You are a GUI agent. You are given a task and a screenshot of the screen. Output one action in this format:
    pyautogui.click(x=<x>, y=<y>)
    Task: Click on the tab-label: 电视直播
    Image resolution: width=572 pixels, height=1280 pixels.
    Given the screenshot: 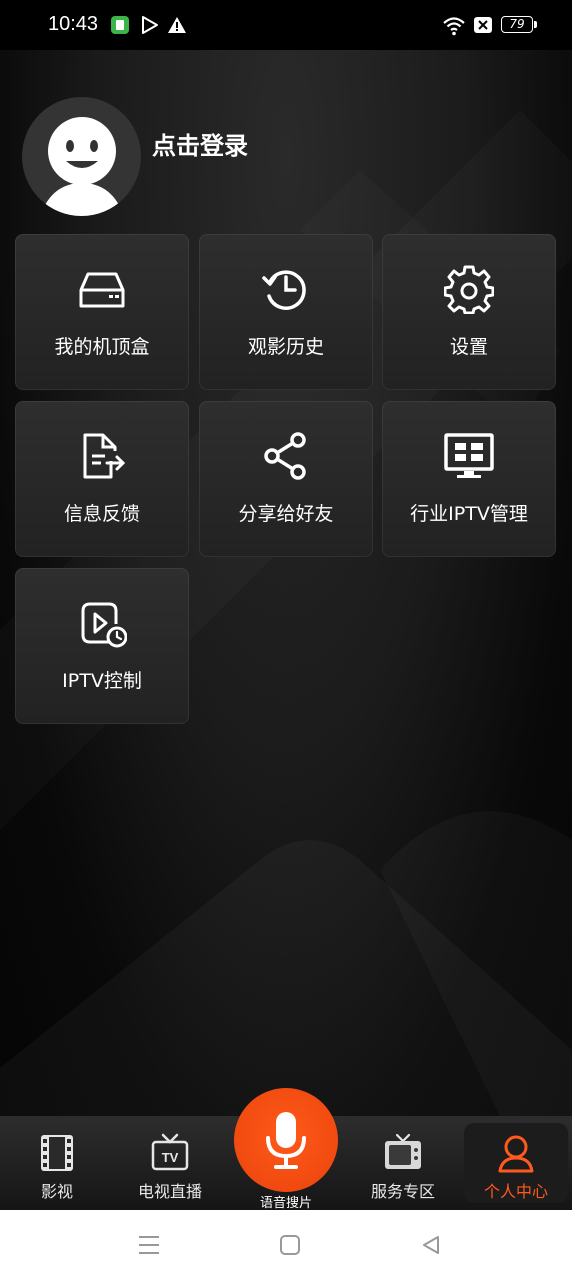 What is the action you would take?
    pyautogui.click(x=169, y=1191)
    